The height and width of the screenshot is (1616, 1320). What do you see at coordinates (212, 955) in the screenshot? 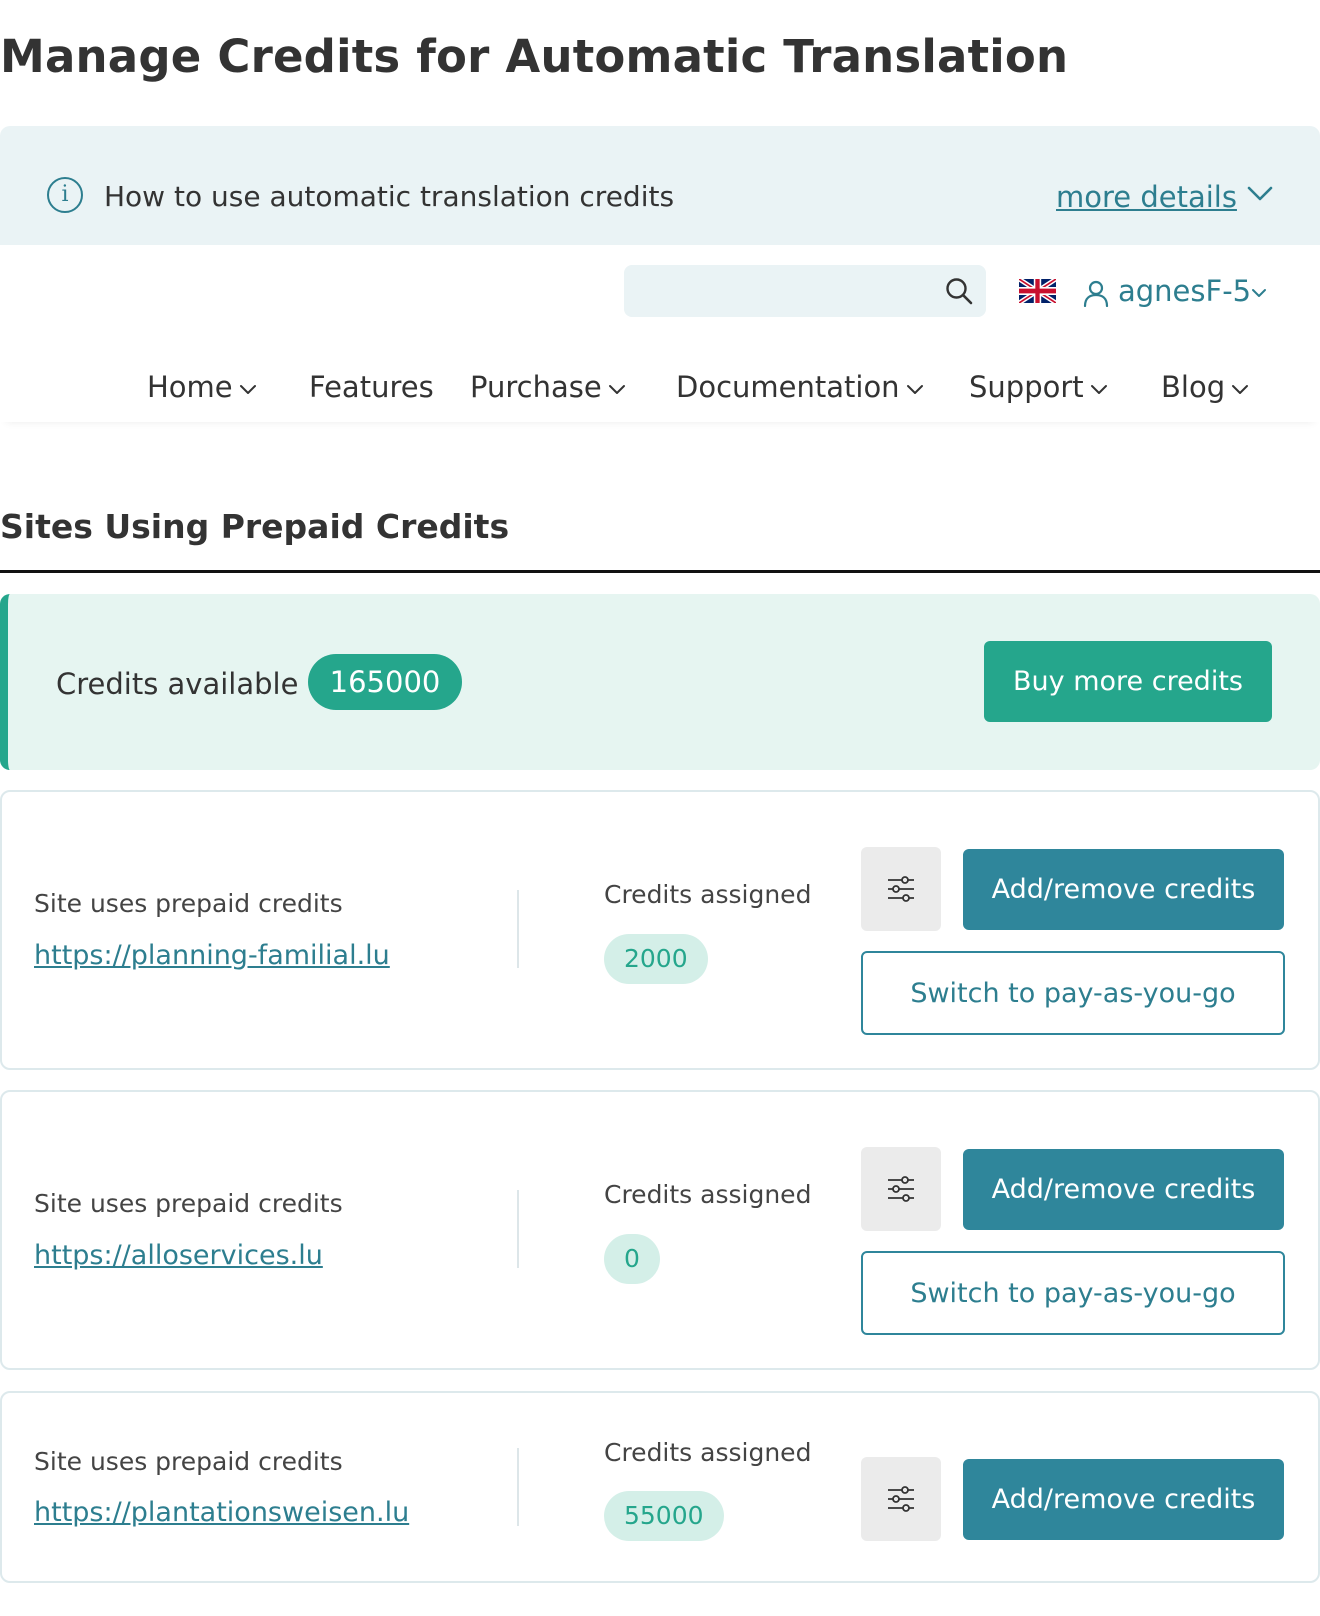
I see `site-url-link: https://planning-familial.lu` at bounding box center [212, 955].